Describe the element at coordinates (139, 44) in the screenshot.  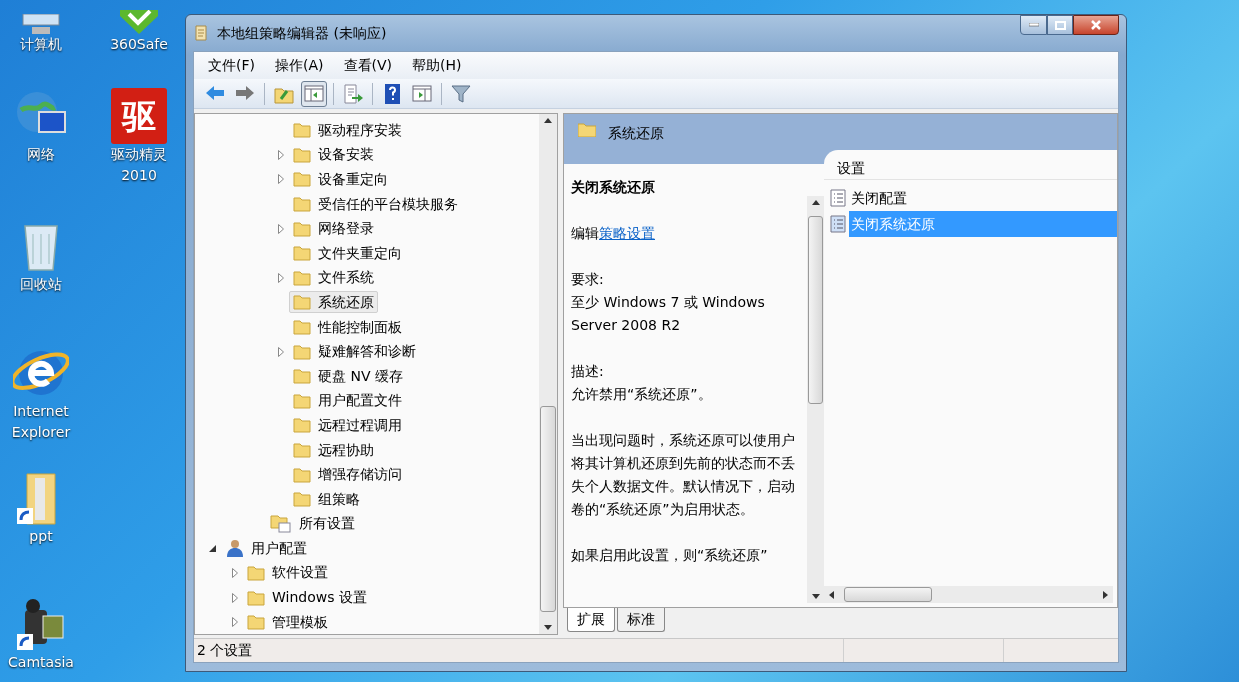
I see `shortcut-label: 360Safe` at that location.